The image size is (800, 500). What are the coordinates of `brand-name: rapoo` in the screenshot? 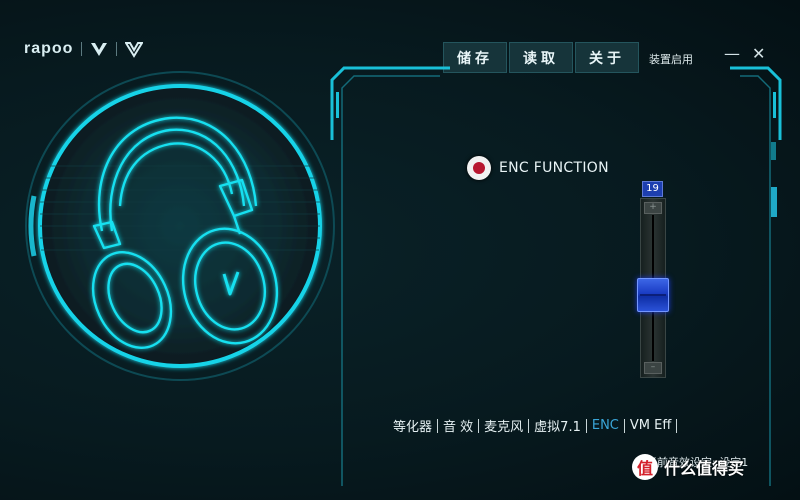 It's located at (49, 48).